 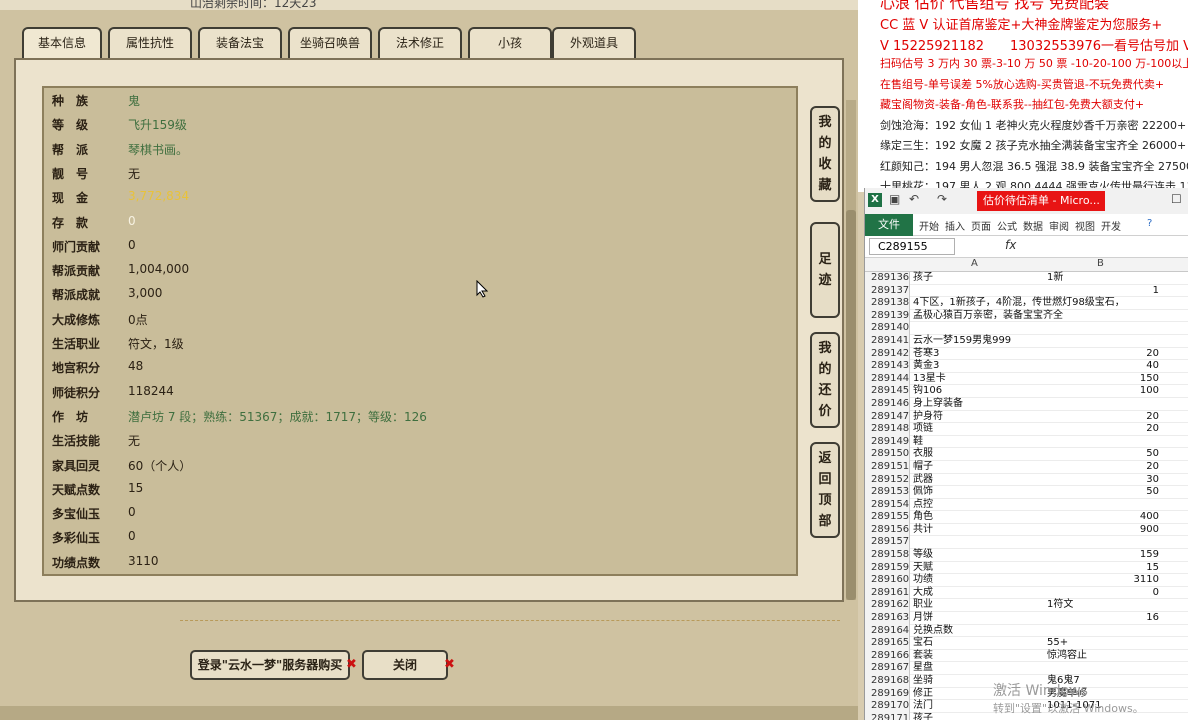 What do you see at coordinates (923, 580) in the screenshot?
I see `cell-a: 功绩` at bounding box center [923, 580].